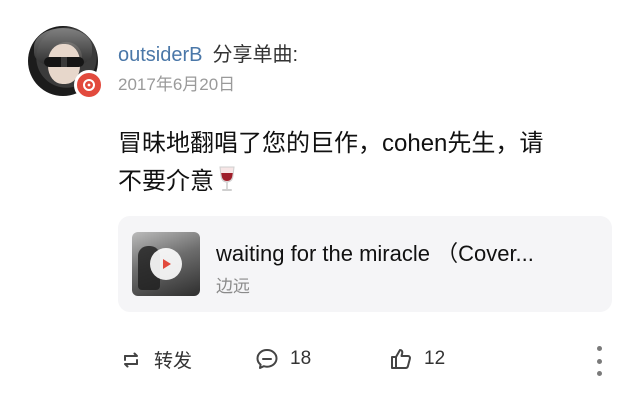  I want to click on repost-button: 转发, so click(155, 359).